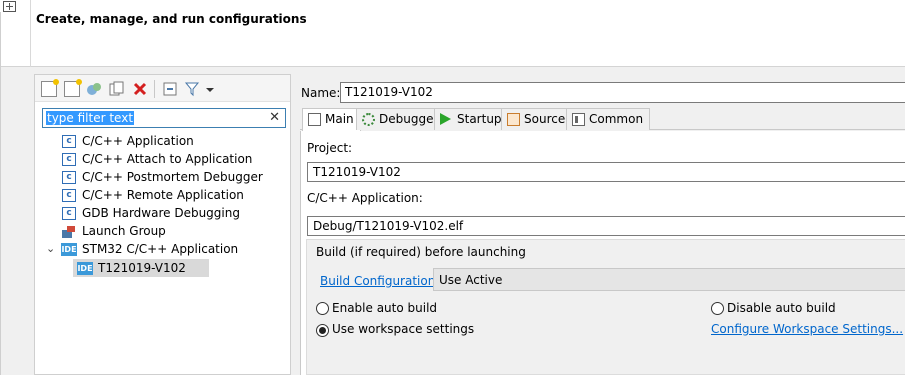  What do you see at coordinates (781, 308) in the screenshot?
I see `disable-auto-build-label: Disable auto build` at bounding box center [781, 308].